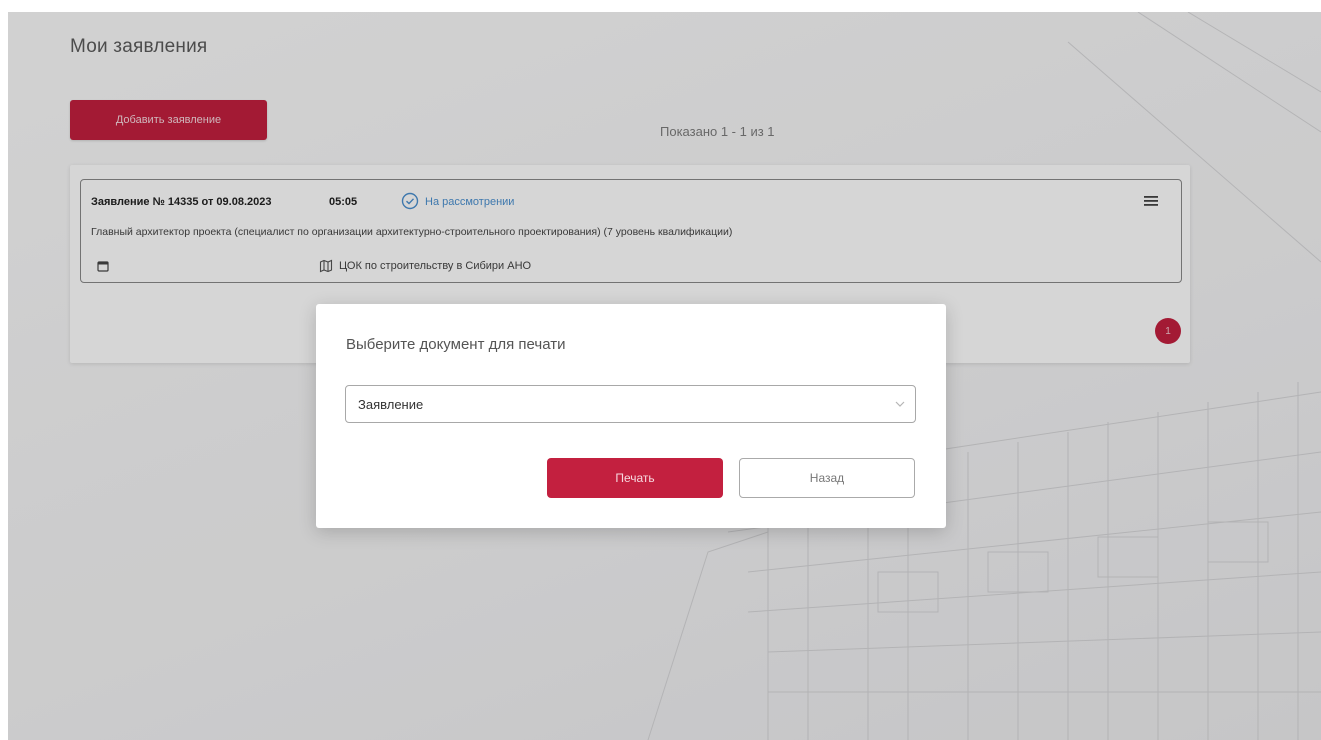 This screenshot has width=1321, height=740. I want to click on chevron-down-icon, so click(900, 404).